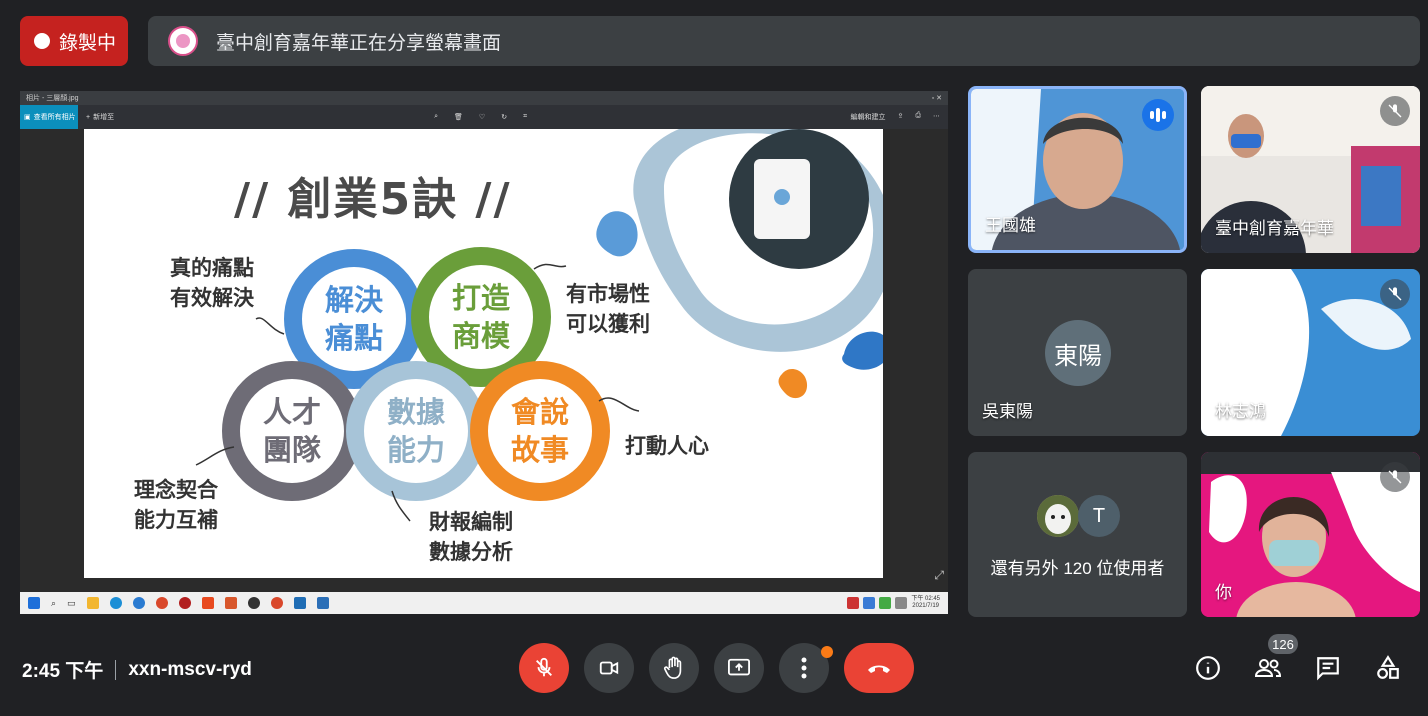  I want to click on participant-tile: 東陽 吳東陽, so click(1077, 352).